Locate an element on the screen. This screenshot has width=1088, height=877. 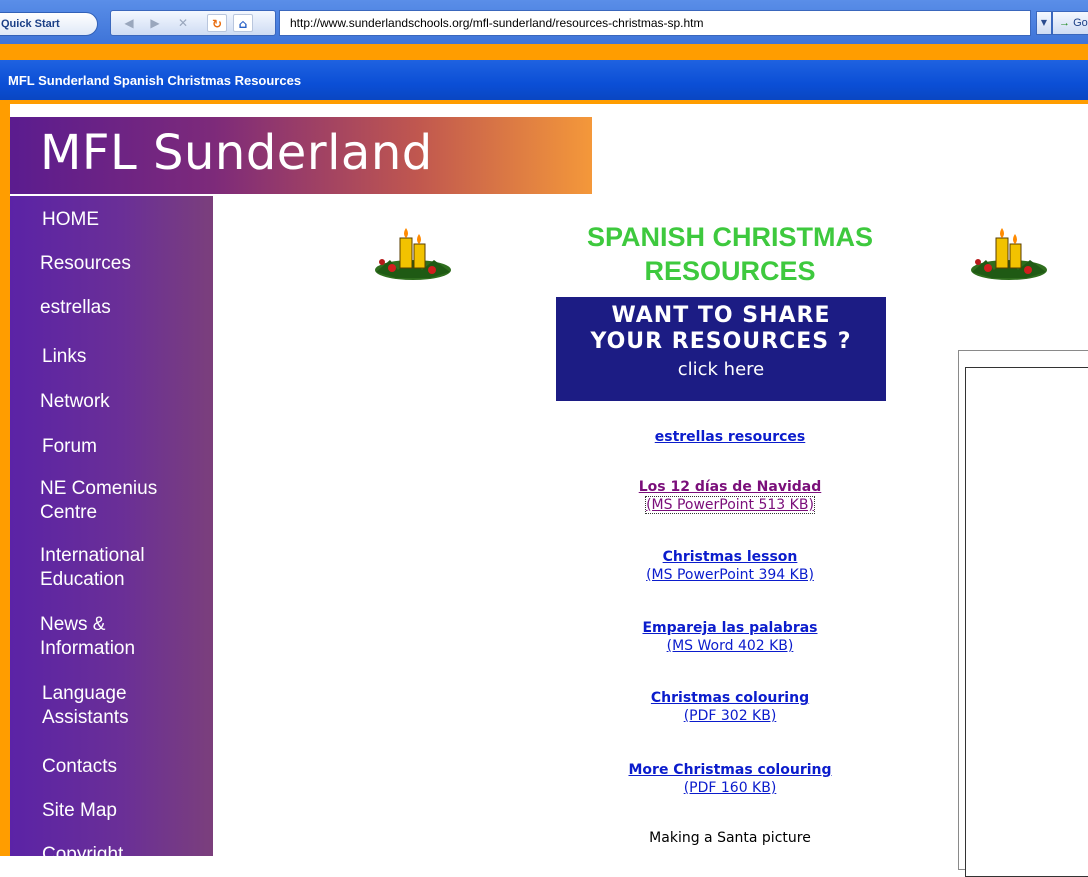
side-panel is located at coordinates (1026, 622).